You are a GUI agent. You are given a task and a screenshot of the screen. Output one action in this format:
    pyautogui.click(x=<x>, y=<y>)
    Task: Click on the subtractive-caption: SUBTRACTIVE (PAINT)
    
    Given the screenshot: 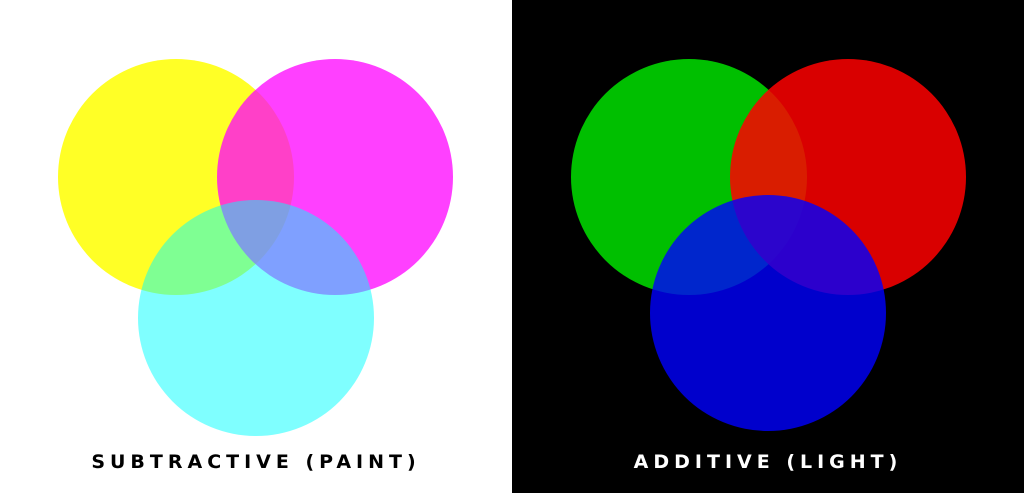 What is the action you would take?
    pyautogui.click(x=256, y=462)
    